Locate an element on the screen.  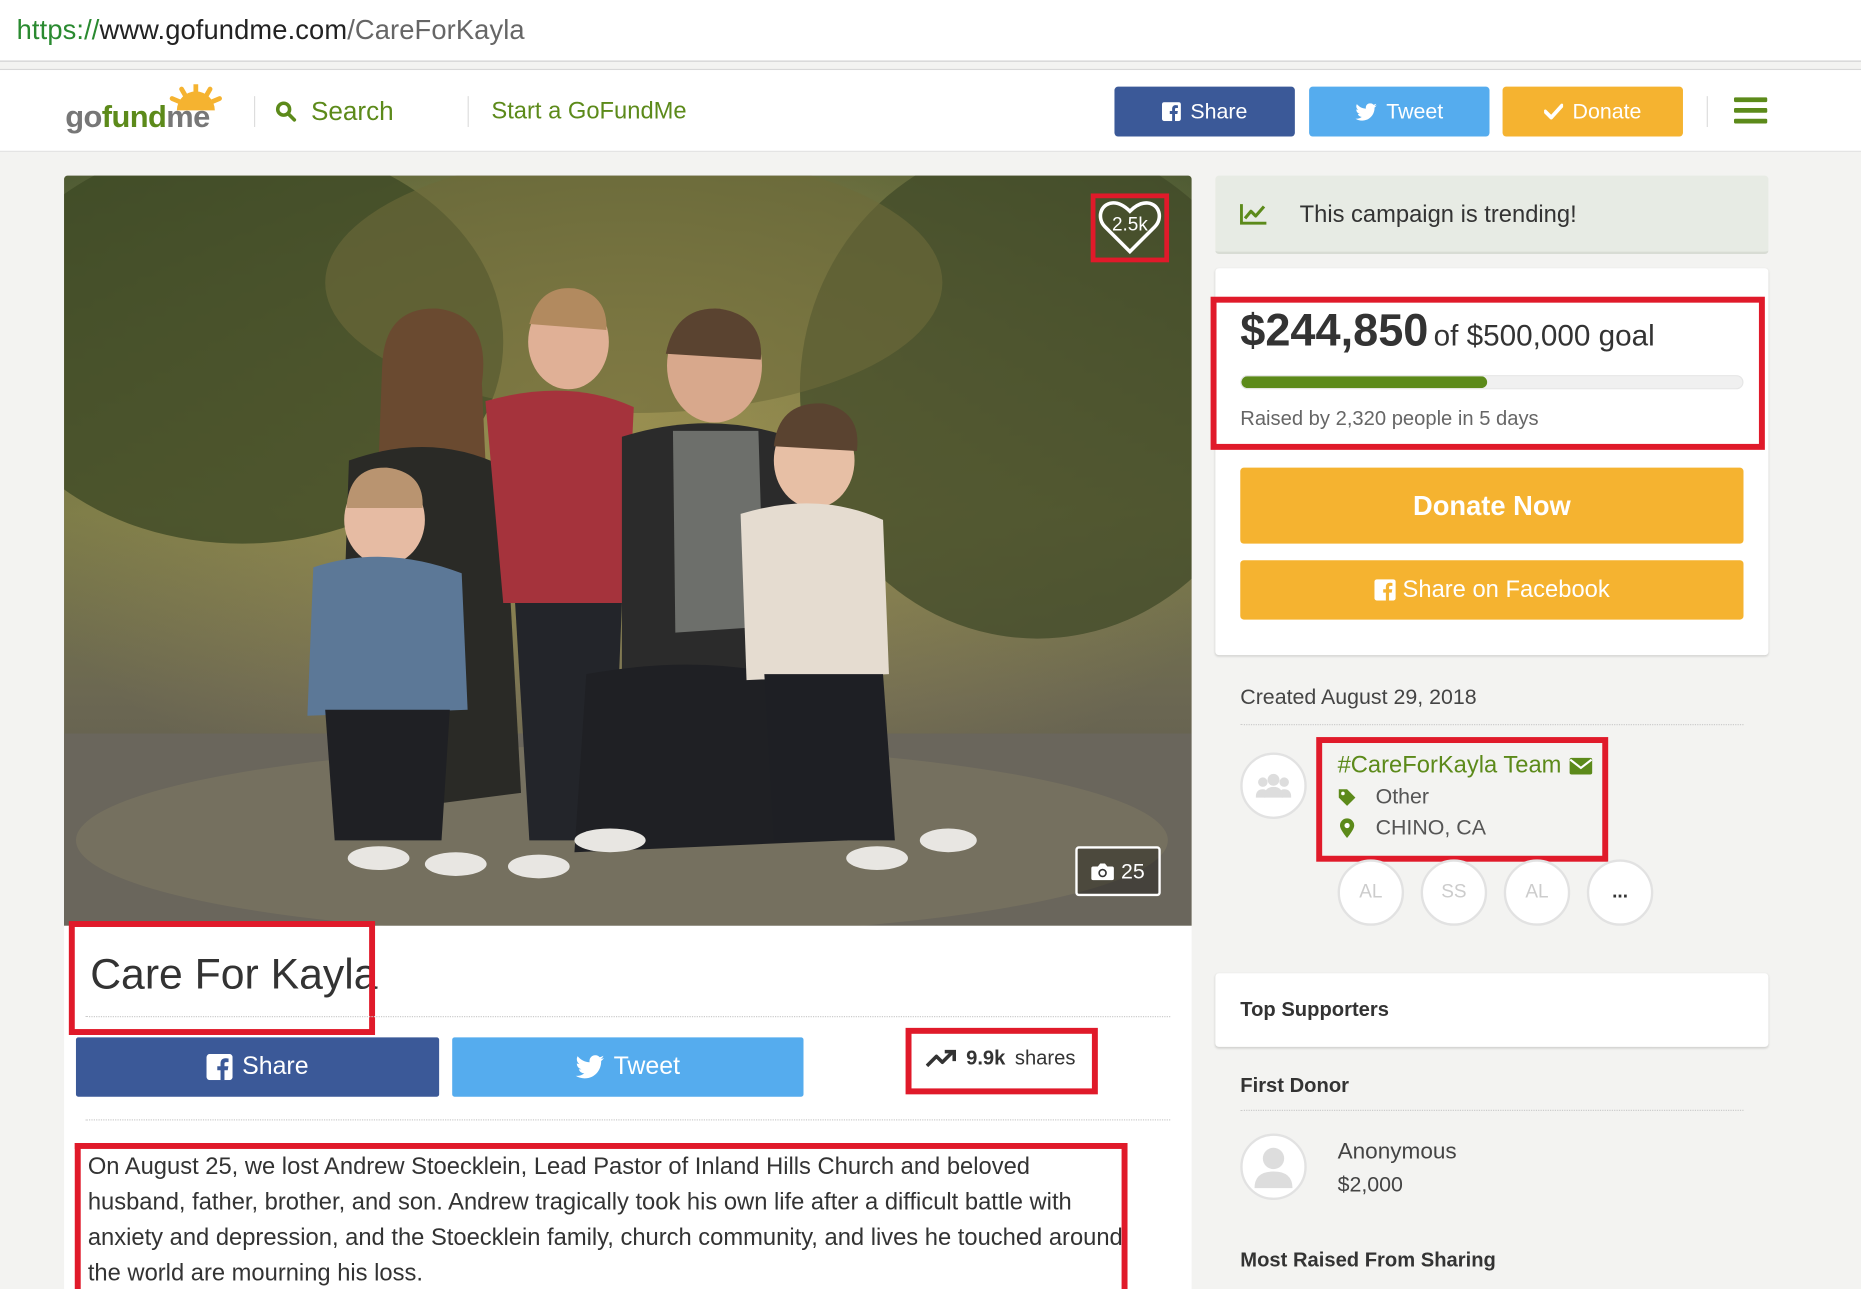
first-donor-name: Anonymous is located at coordinates (1397, 1152).